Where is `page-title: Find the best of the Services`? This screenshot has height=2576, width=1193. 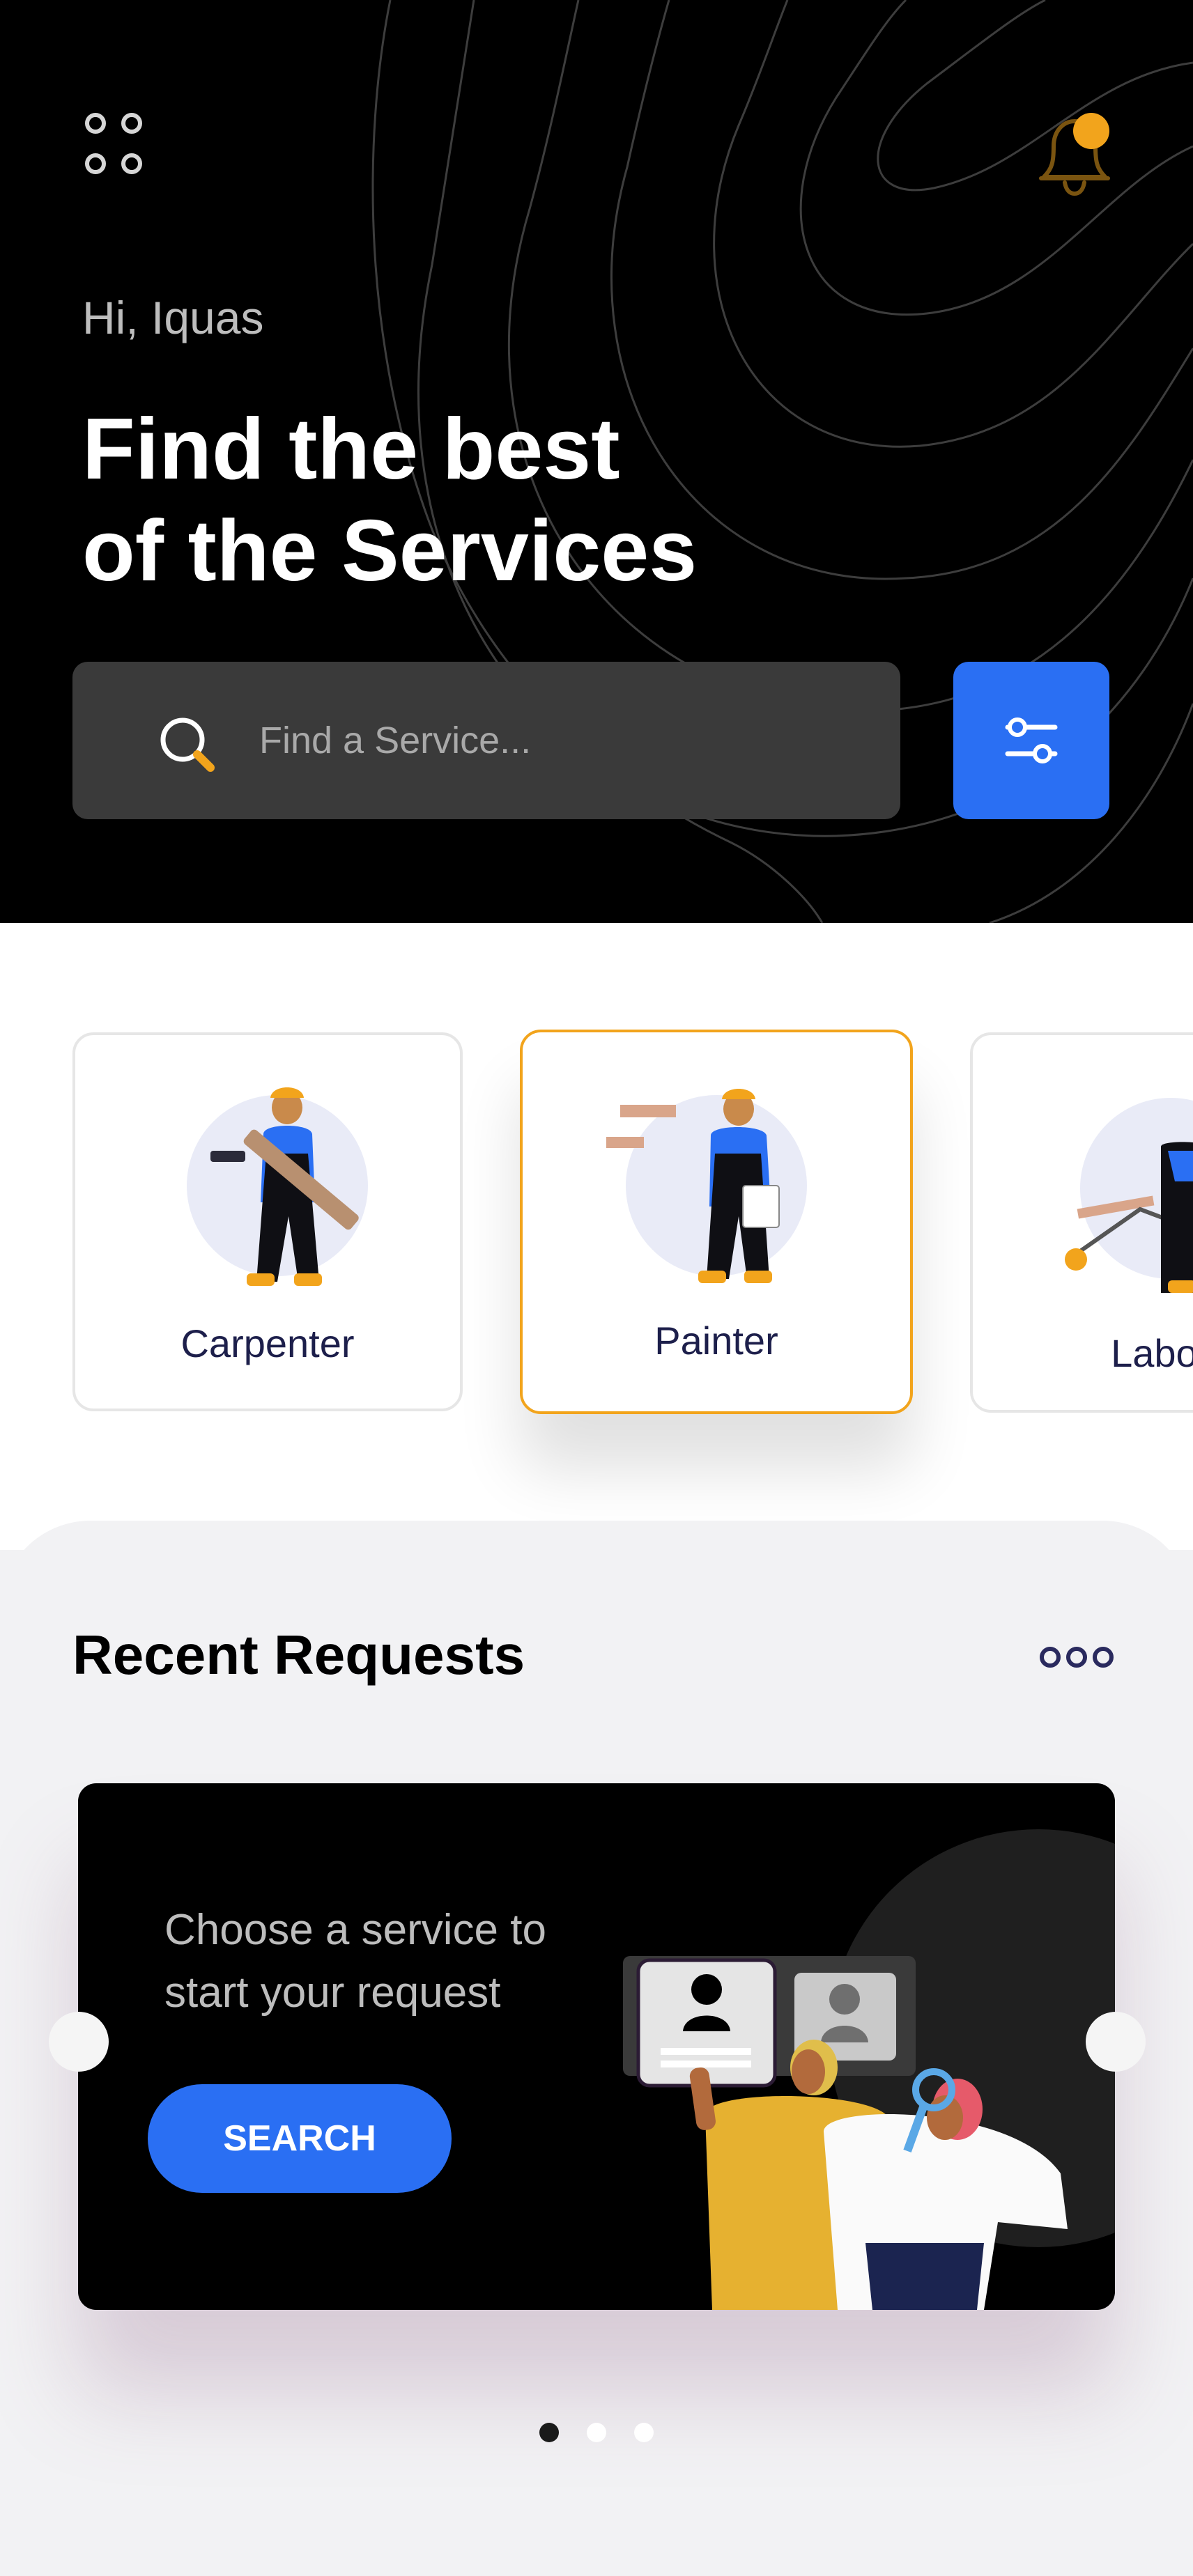 page-title: Find the best of the Services is located at coordinates (431, 500).